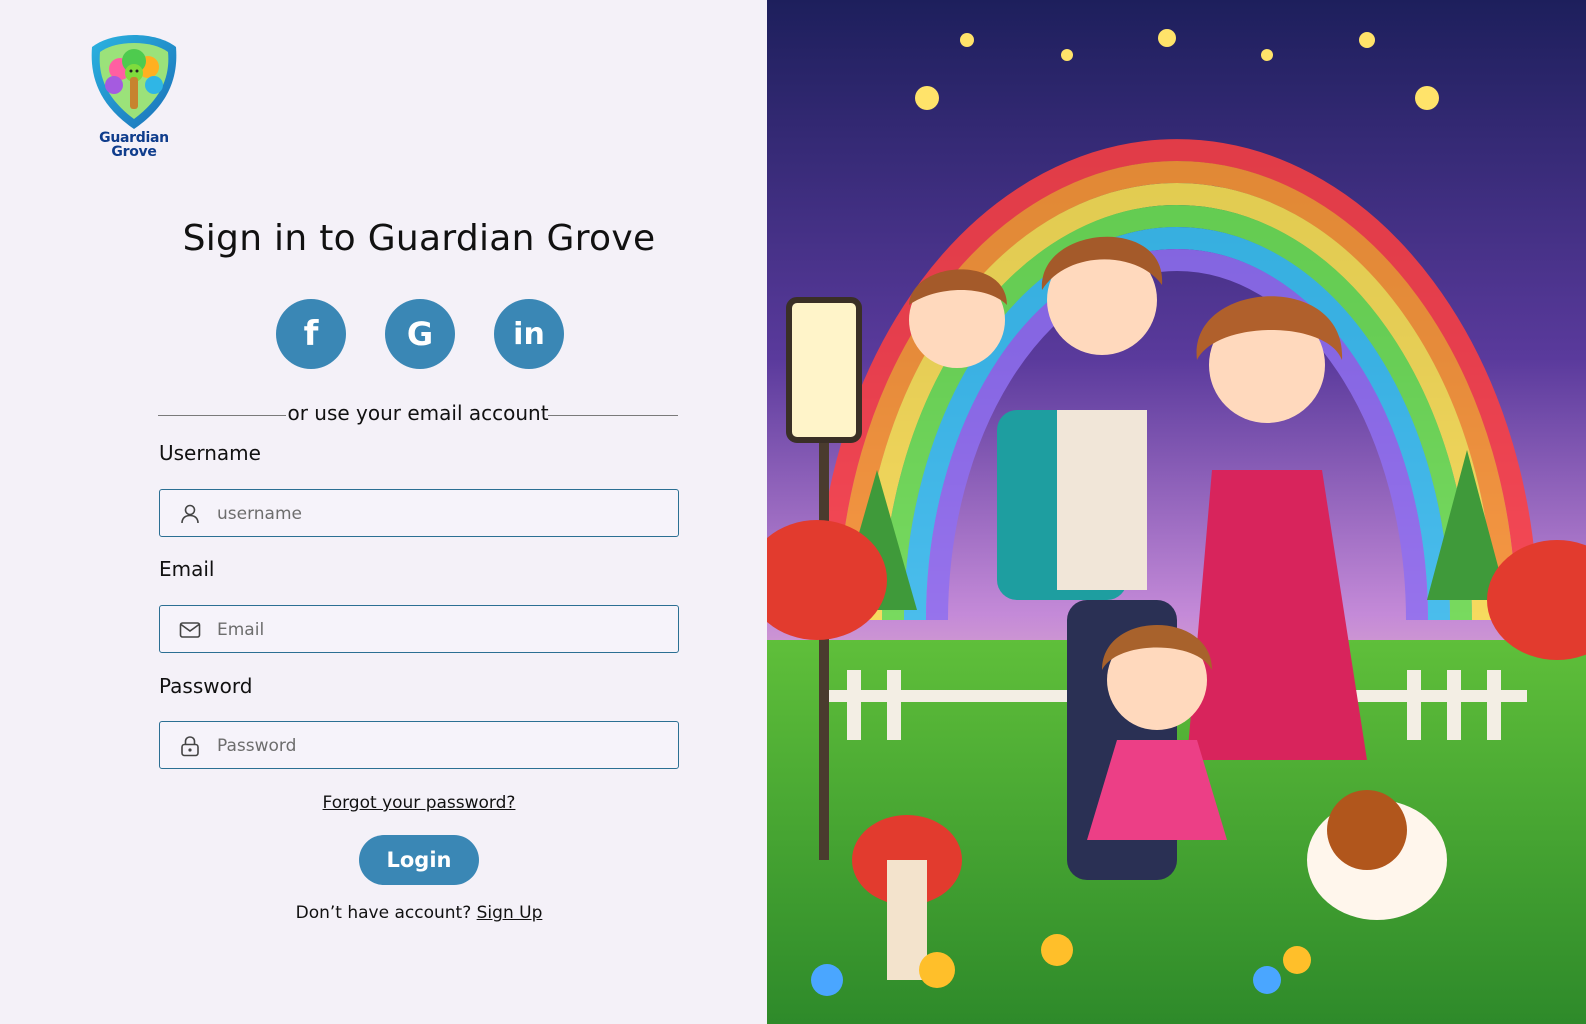 The width and height of the screenshot is (1586, 1024). I want to click on google-login-button: G, so click(420, 334).